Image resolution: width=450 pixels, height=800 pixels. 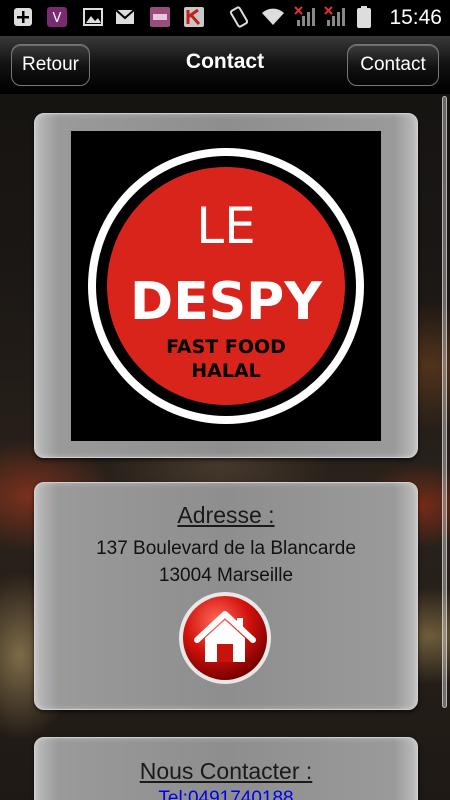 I want to click on scrollbar, so click(x=444, y=402).